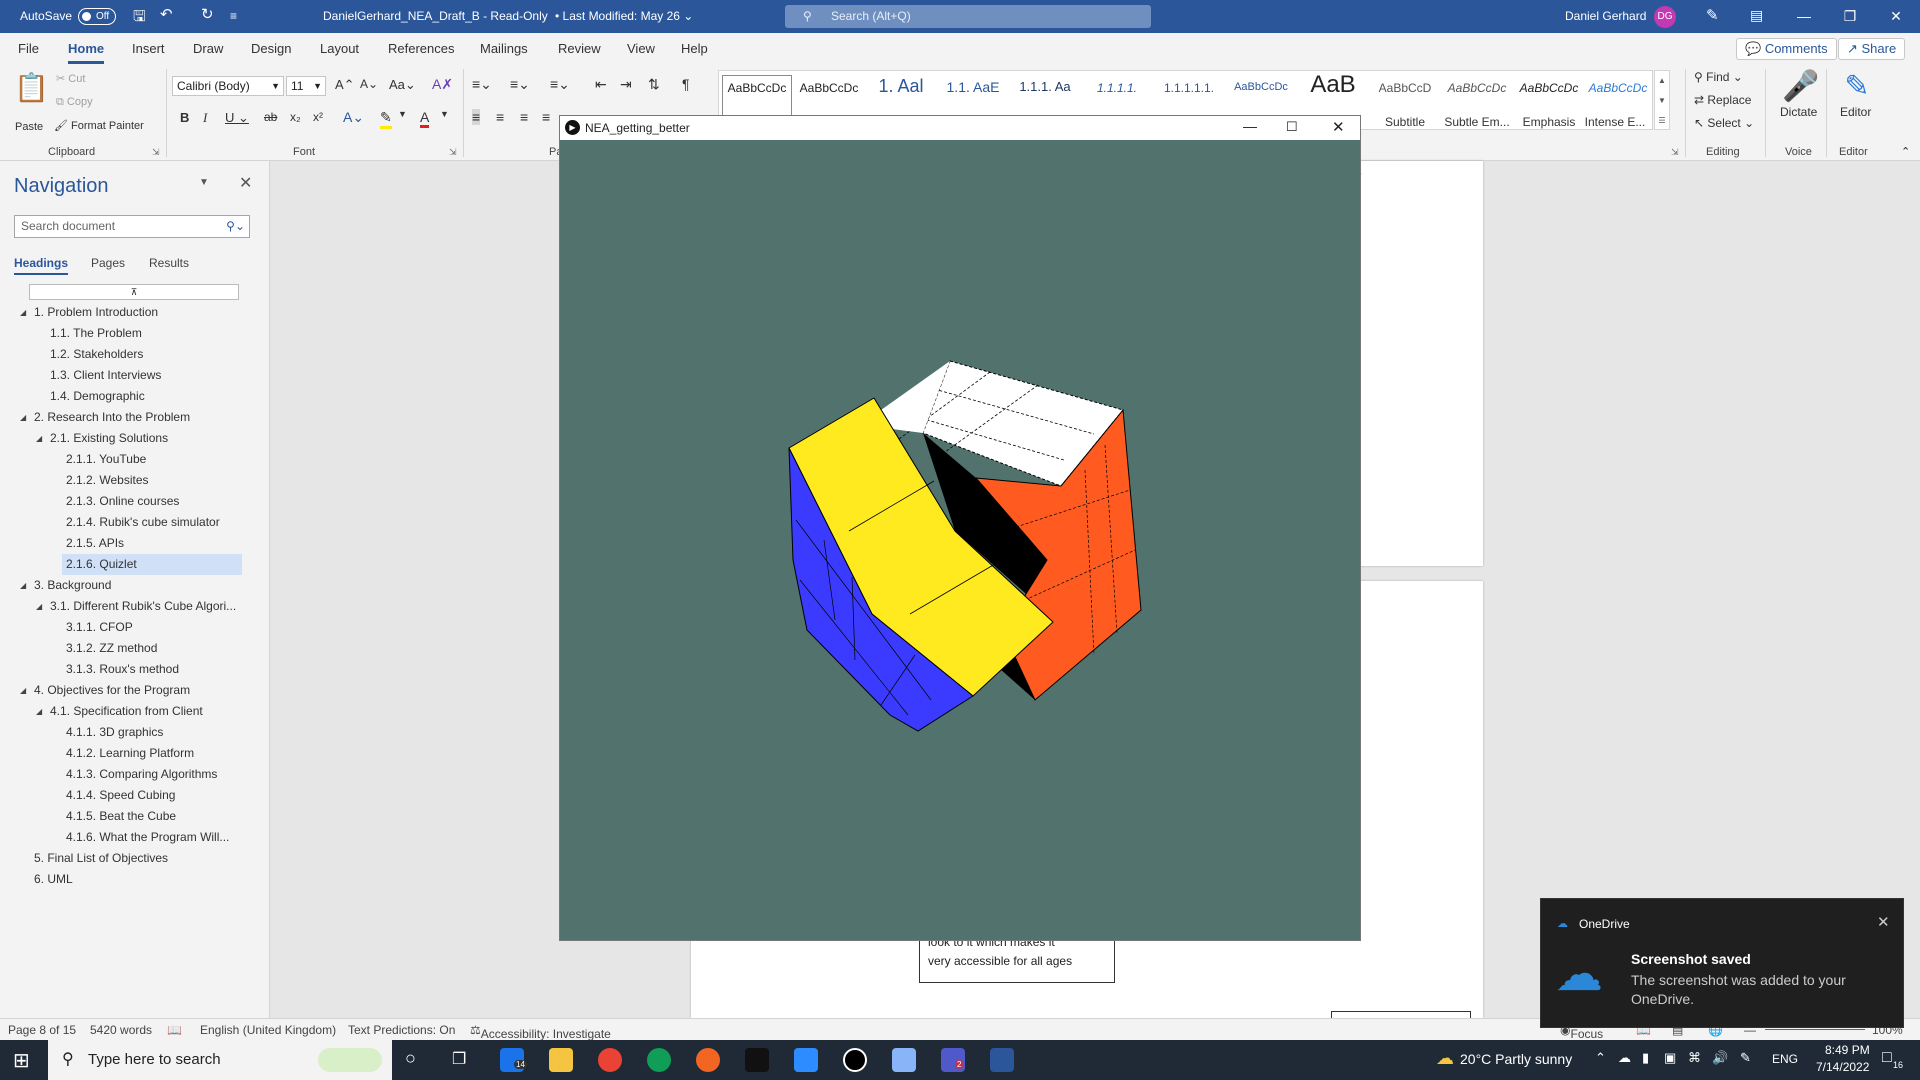 This screenshot has width=1920, height=1080. What do you see at coordinates (132, 312) in the screenshot?
I see `heading-item: ◢ 1. Problem Introduction` at bounding box center [132, 312].